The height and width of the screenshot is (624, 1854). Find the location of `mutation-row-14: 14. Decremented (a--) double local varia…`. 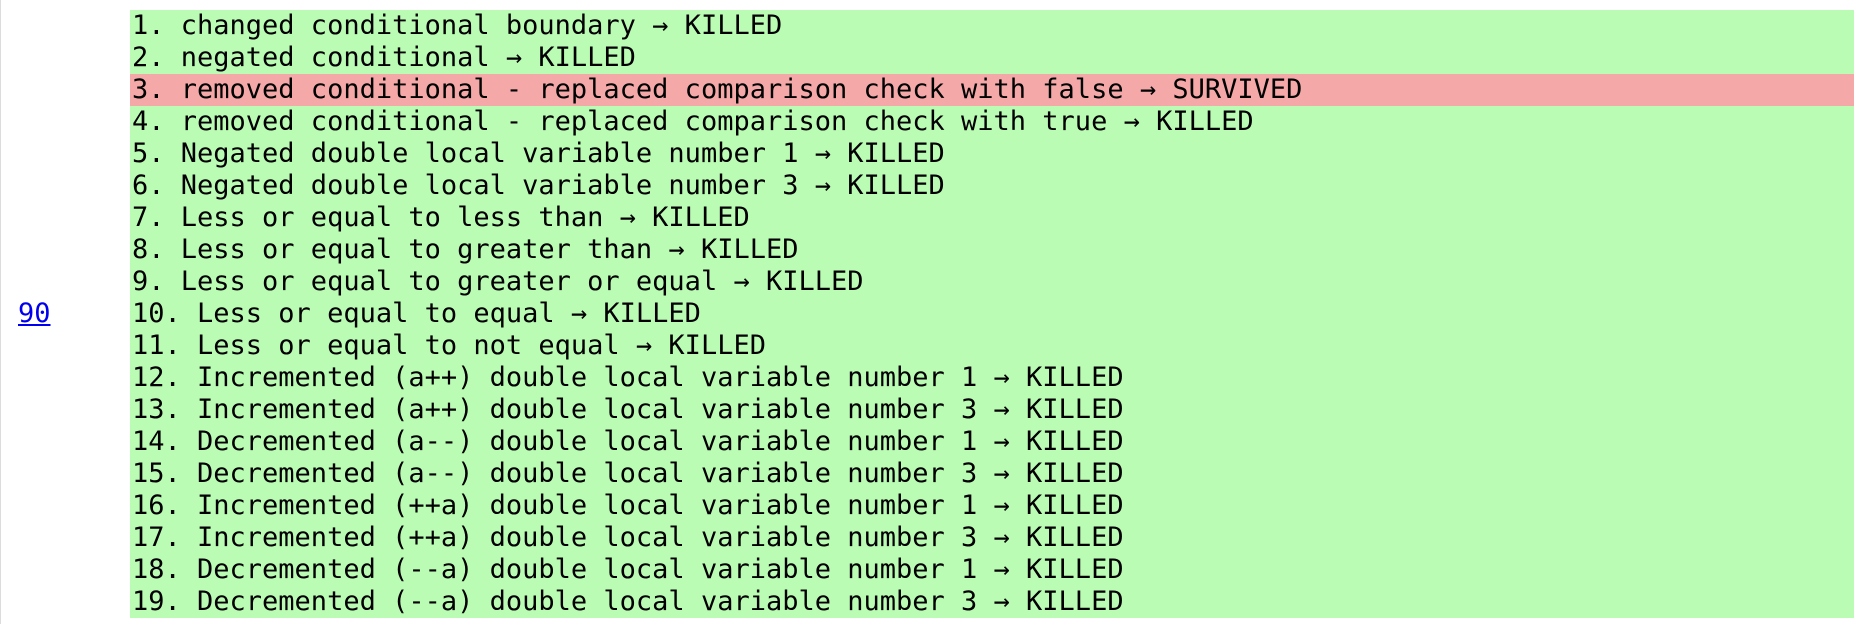

mutation-row-14: 14. Decremented (a--) double local varia… is located at coordinates (628, 441).